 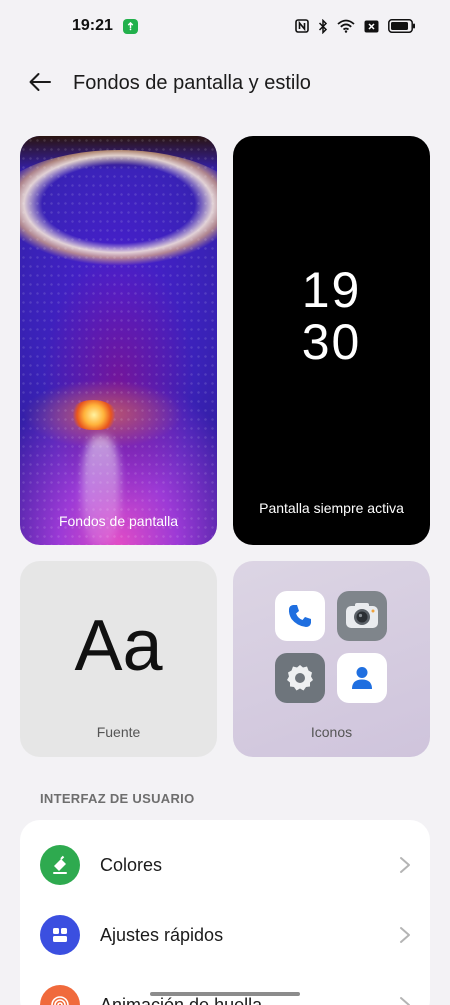 I want to click on icons-card: Iconos, so click(x=331, y=659).